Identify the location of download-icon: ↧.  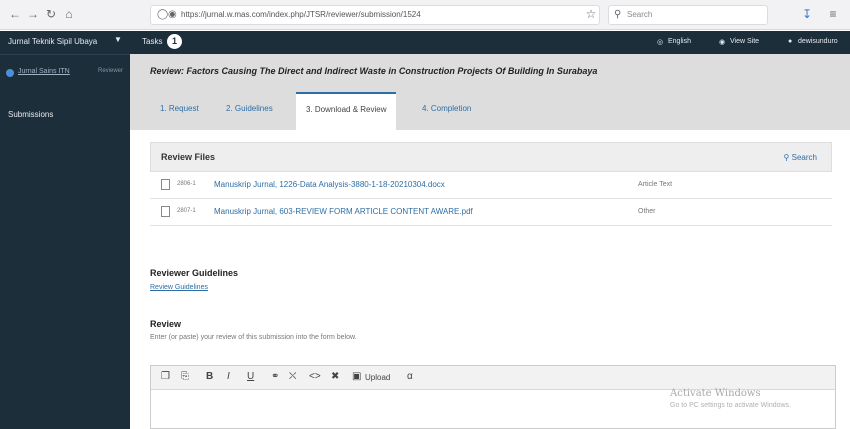
(807, 14).